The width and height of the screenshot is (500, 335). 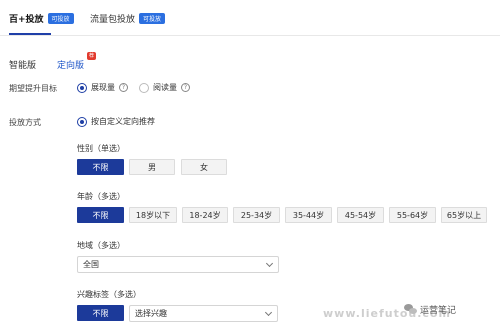 I want to click on age-option-any: 不限, so click(x=100, y=215).